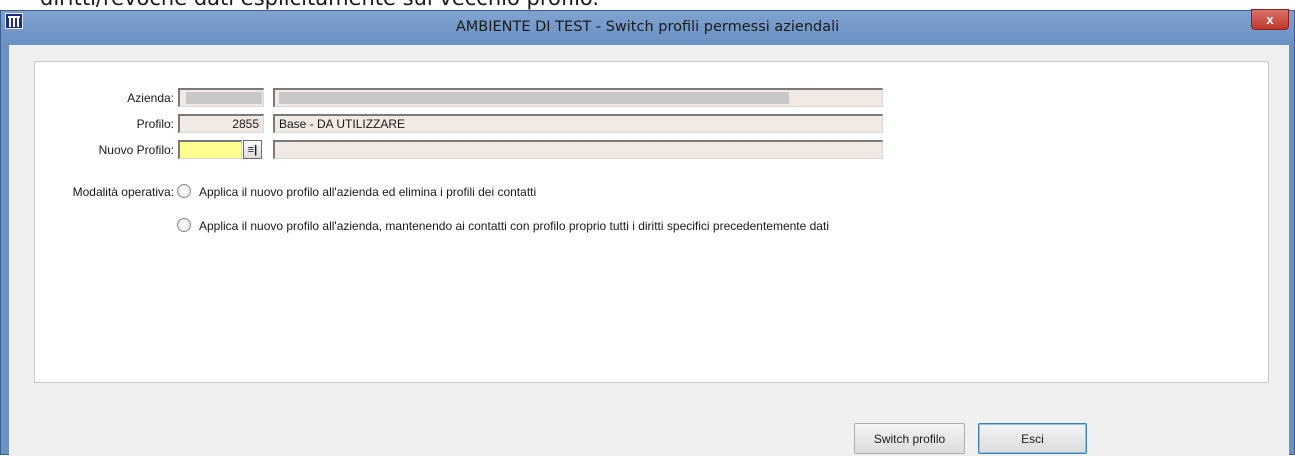 This screenshot has width=1295, height=456. I want to click on switch-profilo-button: Switch profilo, so click(909, 438).